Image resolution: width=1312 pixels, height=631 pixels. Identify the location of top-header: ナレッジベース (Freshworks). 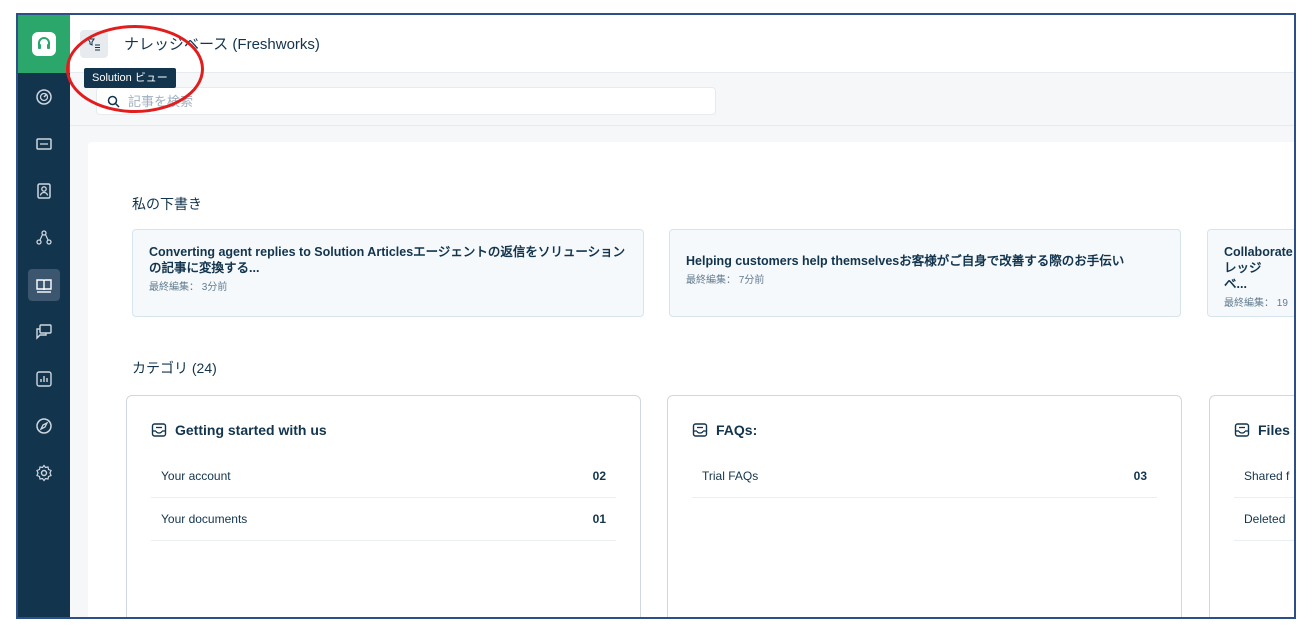
(682, 44).